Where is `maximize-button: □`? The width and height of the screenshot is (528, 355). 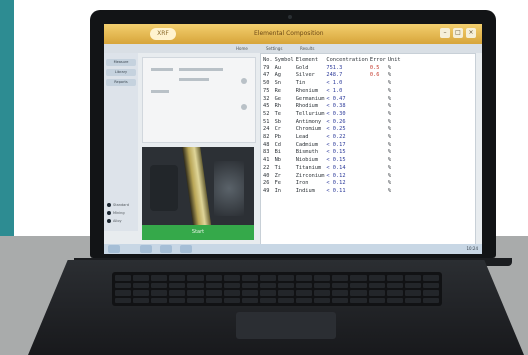
maximize-button: □ is located at coordinates (458, 33).